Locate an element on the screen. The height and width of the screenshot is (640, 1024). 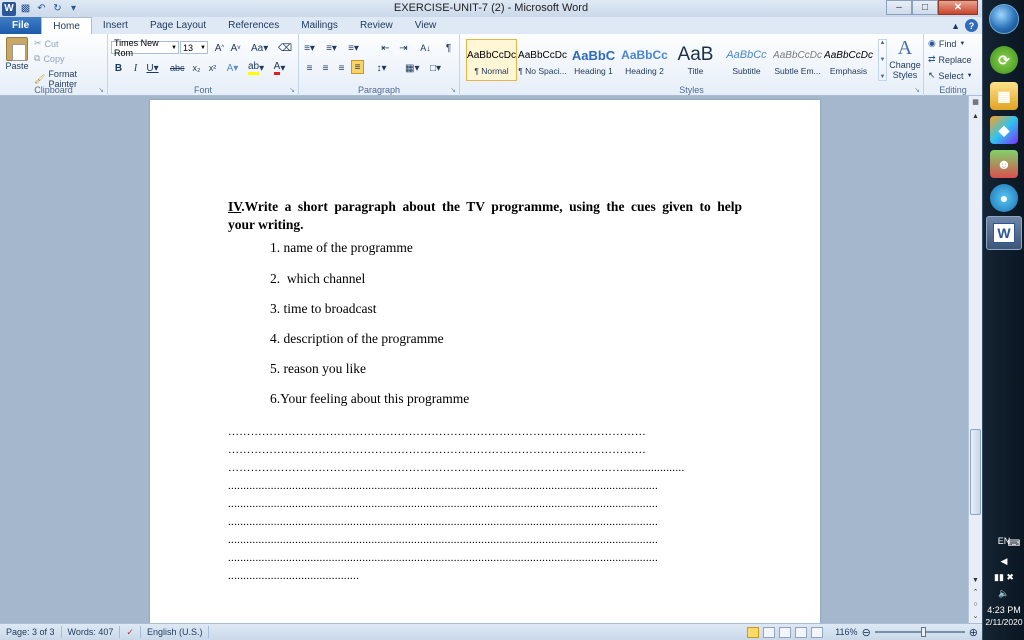
tab-view: View is located at coordinates (426, 25).